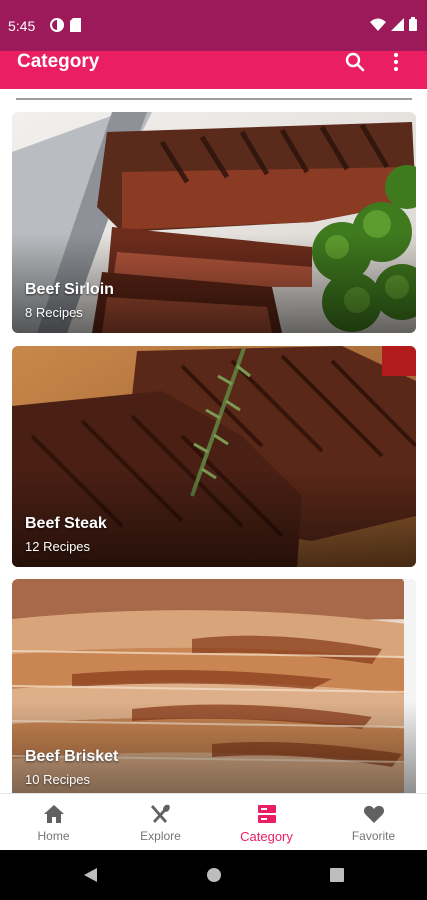  Describe the element at coordinates (160, 836) in the screenshot. I see `nav-label: Explore` at that location.